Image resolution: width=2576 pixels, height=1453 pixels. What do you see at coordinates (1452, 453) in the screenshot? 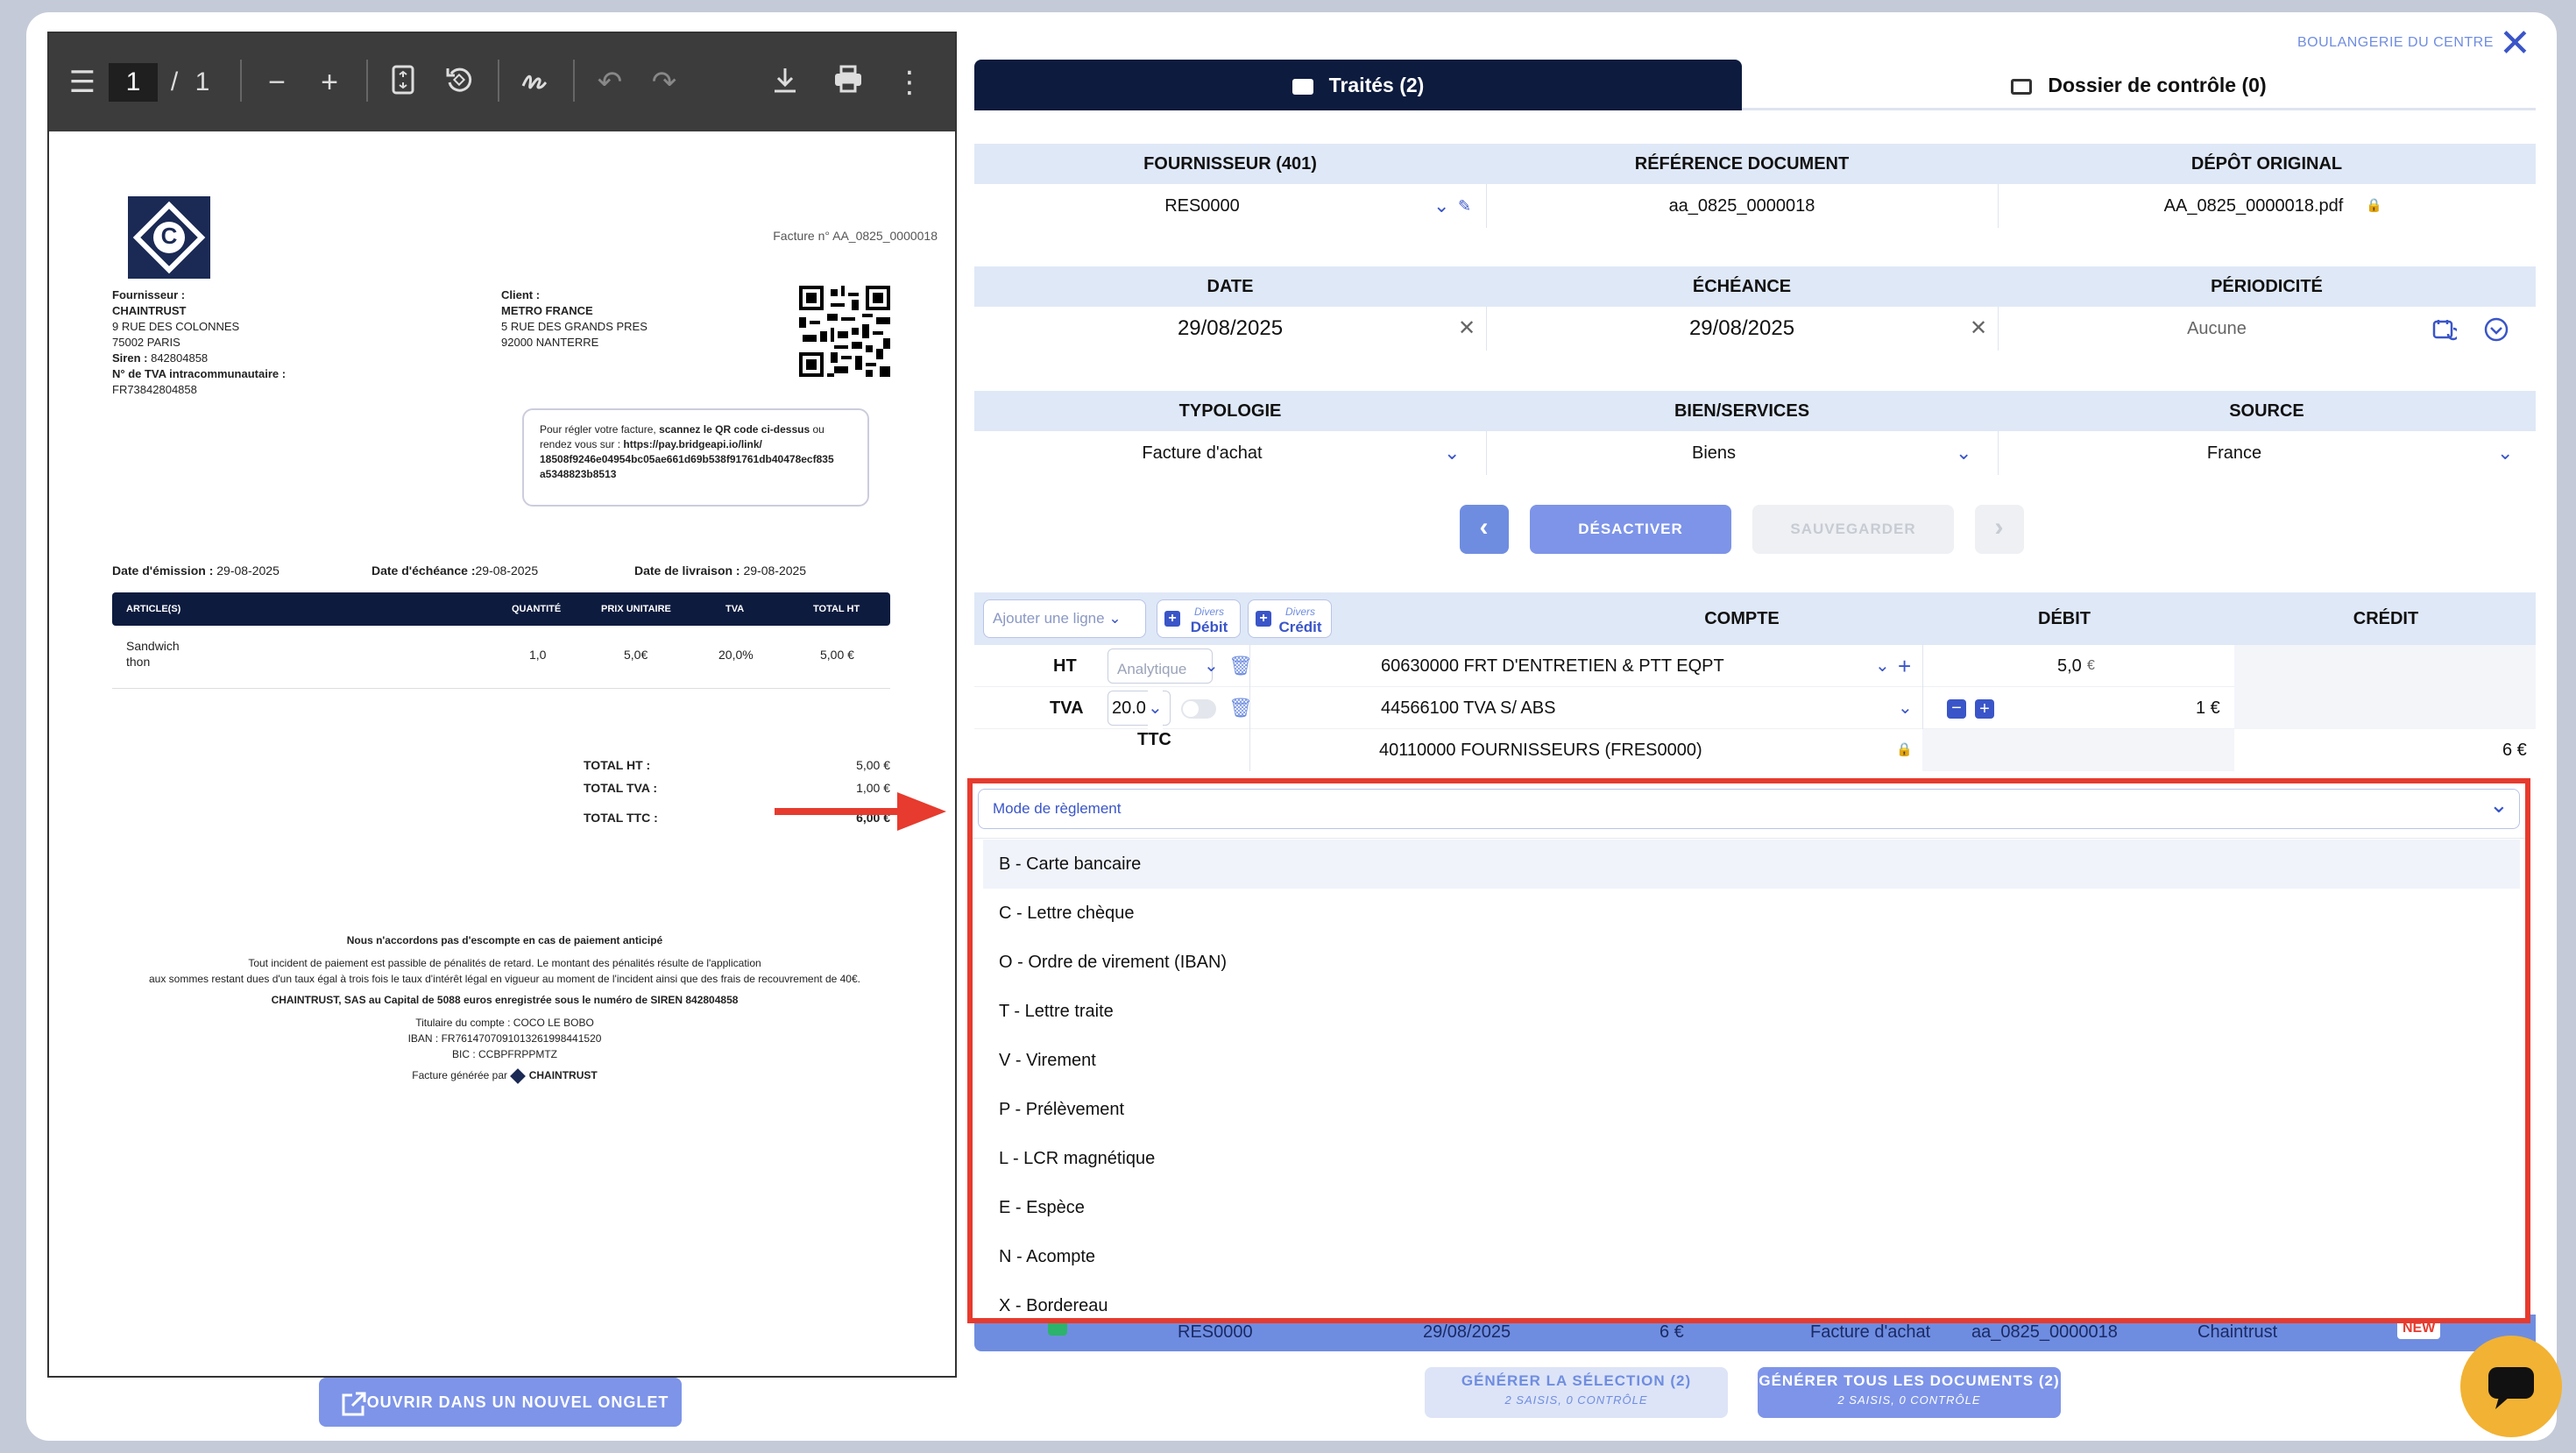
I see `typology-dropdown-icon: ⌄` at bounding box center [1452, 453].